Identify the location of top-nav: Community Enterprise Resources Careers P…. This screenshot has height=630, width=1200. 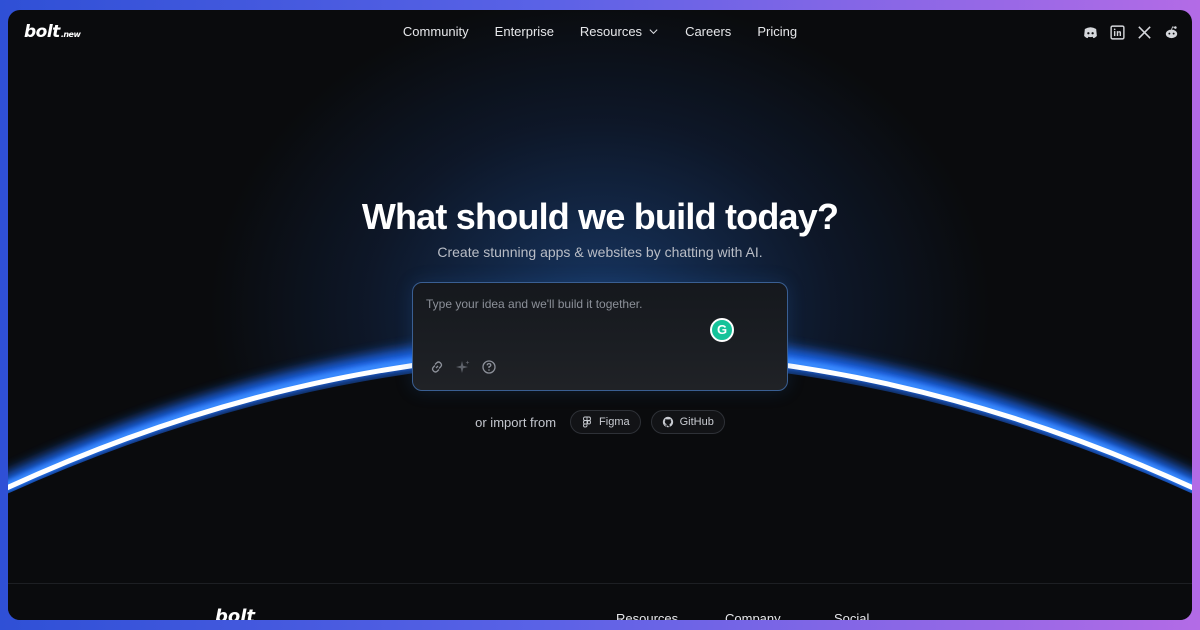
(600, 31).